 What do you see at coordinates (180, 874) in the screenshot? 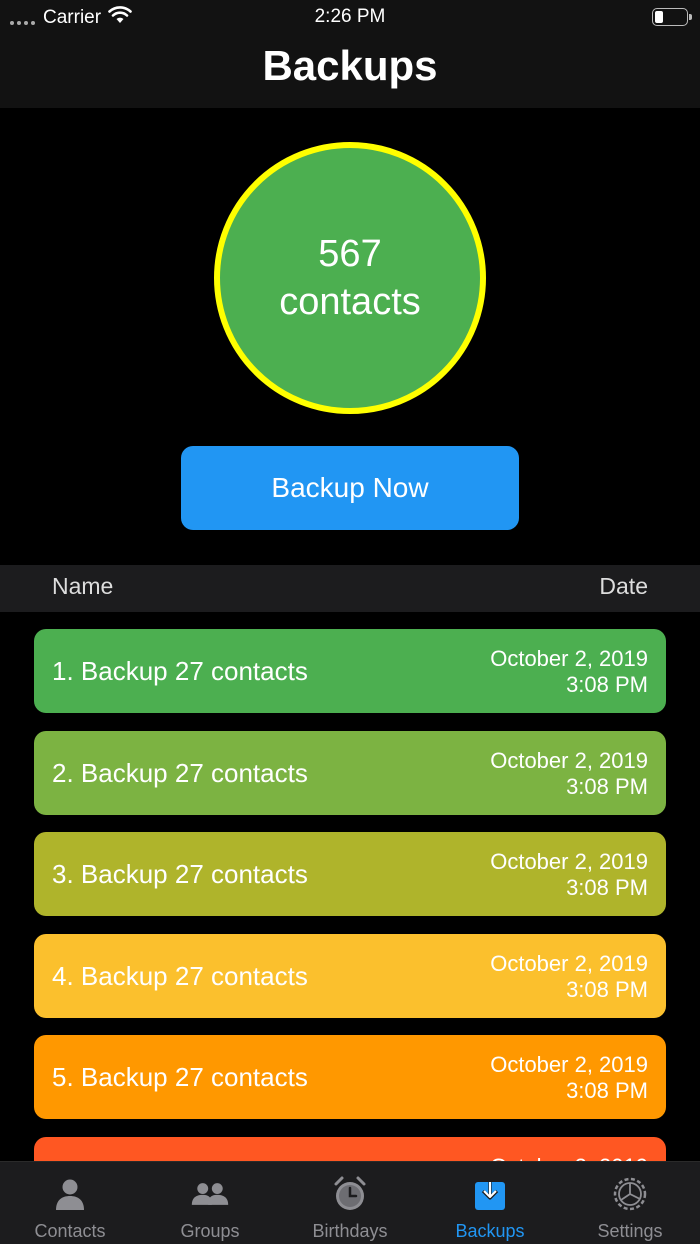
I see `backup-title: 3. Backup 27 contacts` at bounding box center [180, 874].